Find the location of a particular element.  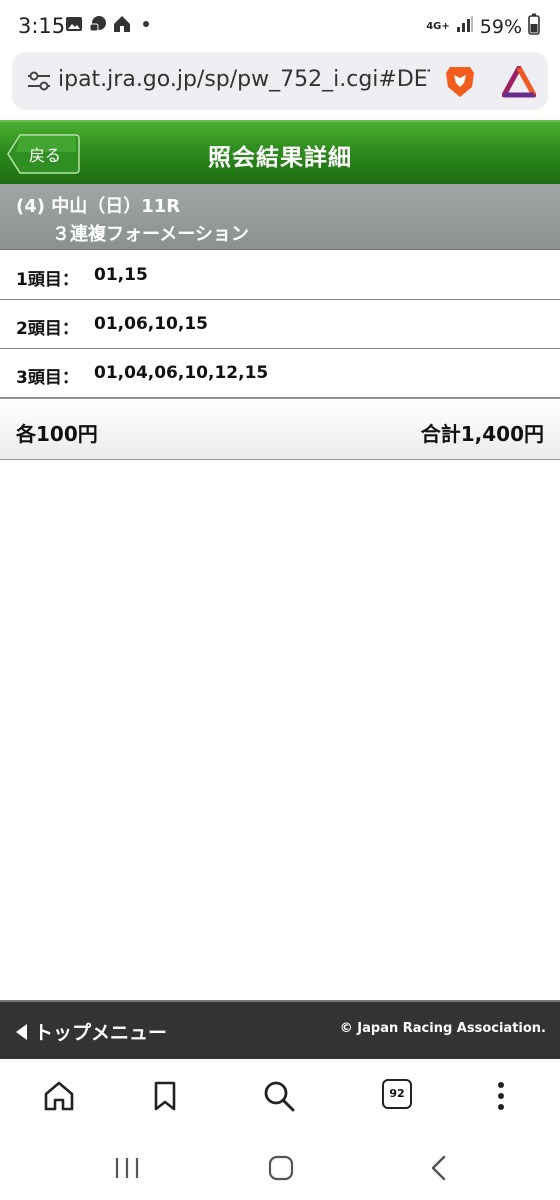

top-menu-label: トップメニュー is located at coordinates (101, 1033).